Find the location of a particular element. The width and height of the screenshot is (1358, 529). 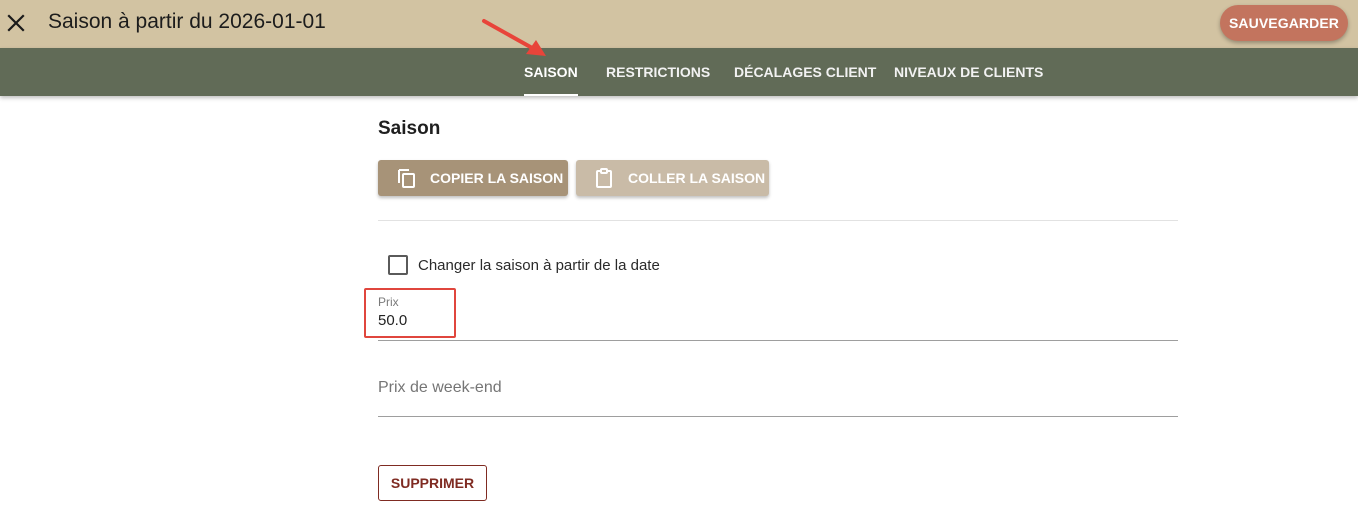

close-button is located at coordinates (16, 23).